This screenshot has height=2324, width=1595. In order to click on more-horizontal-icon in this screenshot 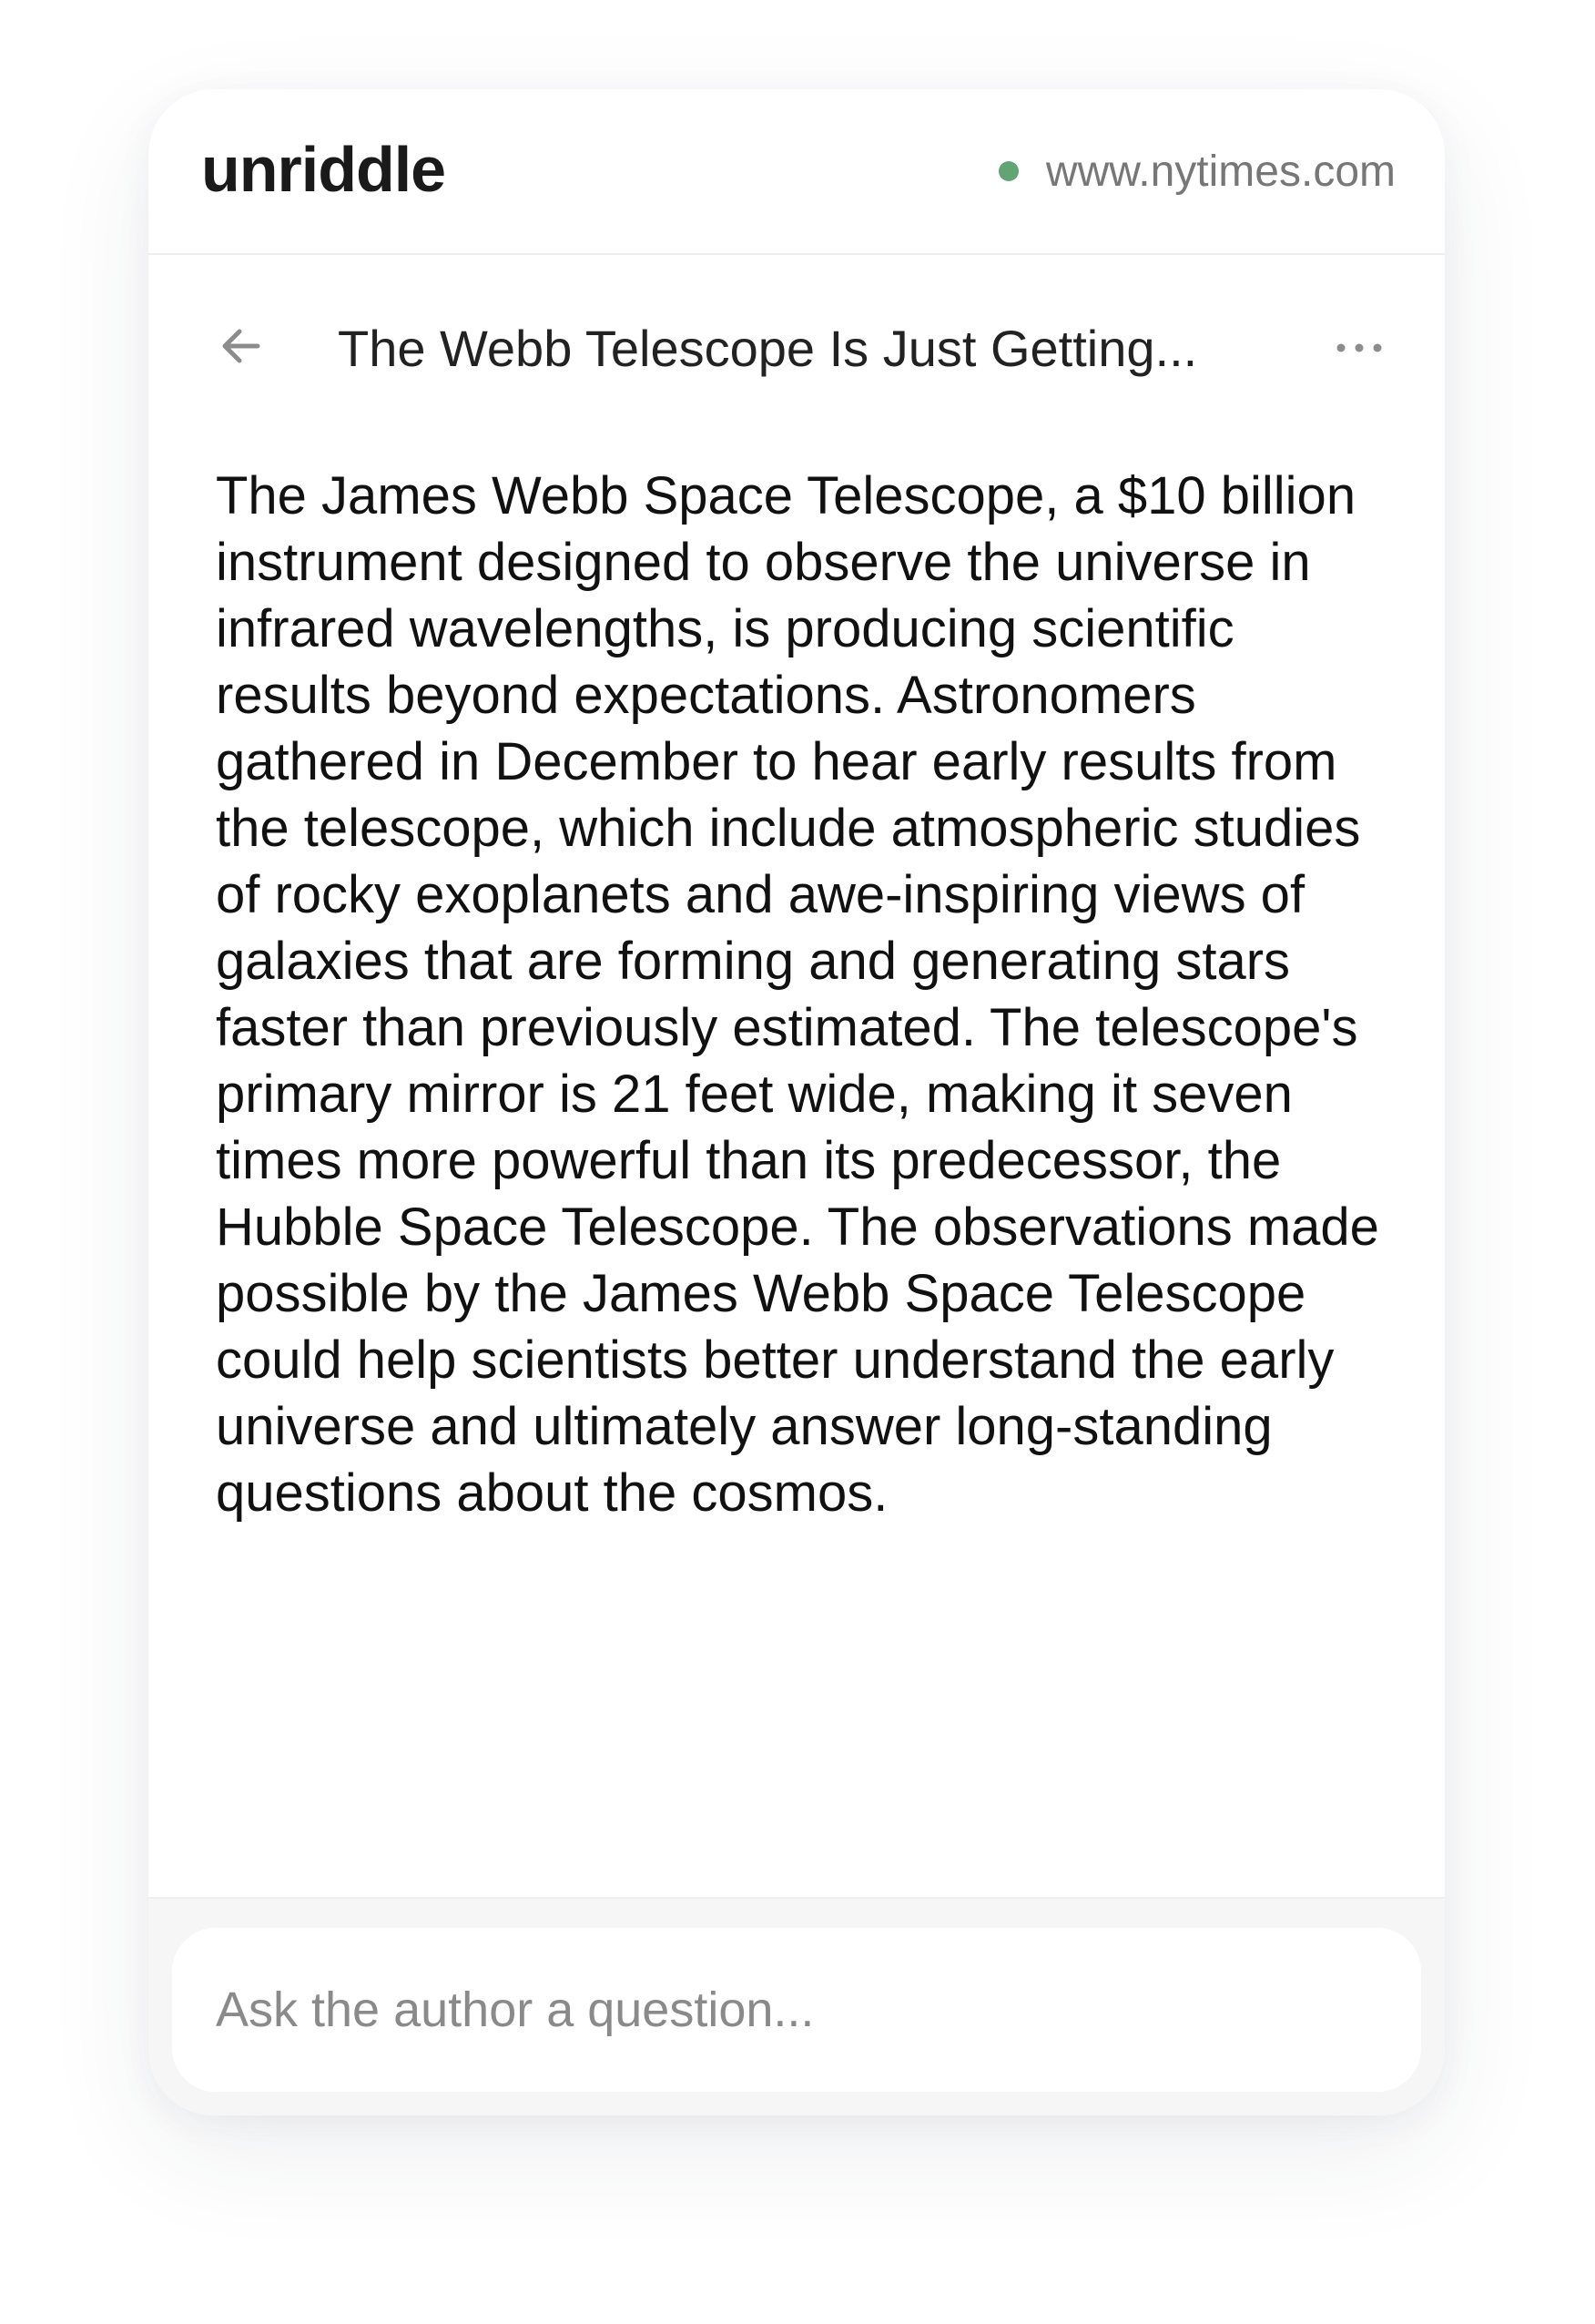, I will do `click(1359, 348)`.